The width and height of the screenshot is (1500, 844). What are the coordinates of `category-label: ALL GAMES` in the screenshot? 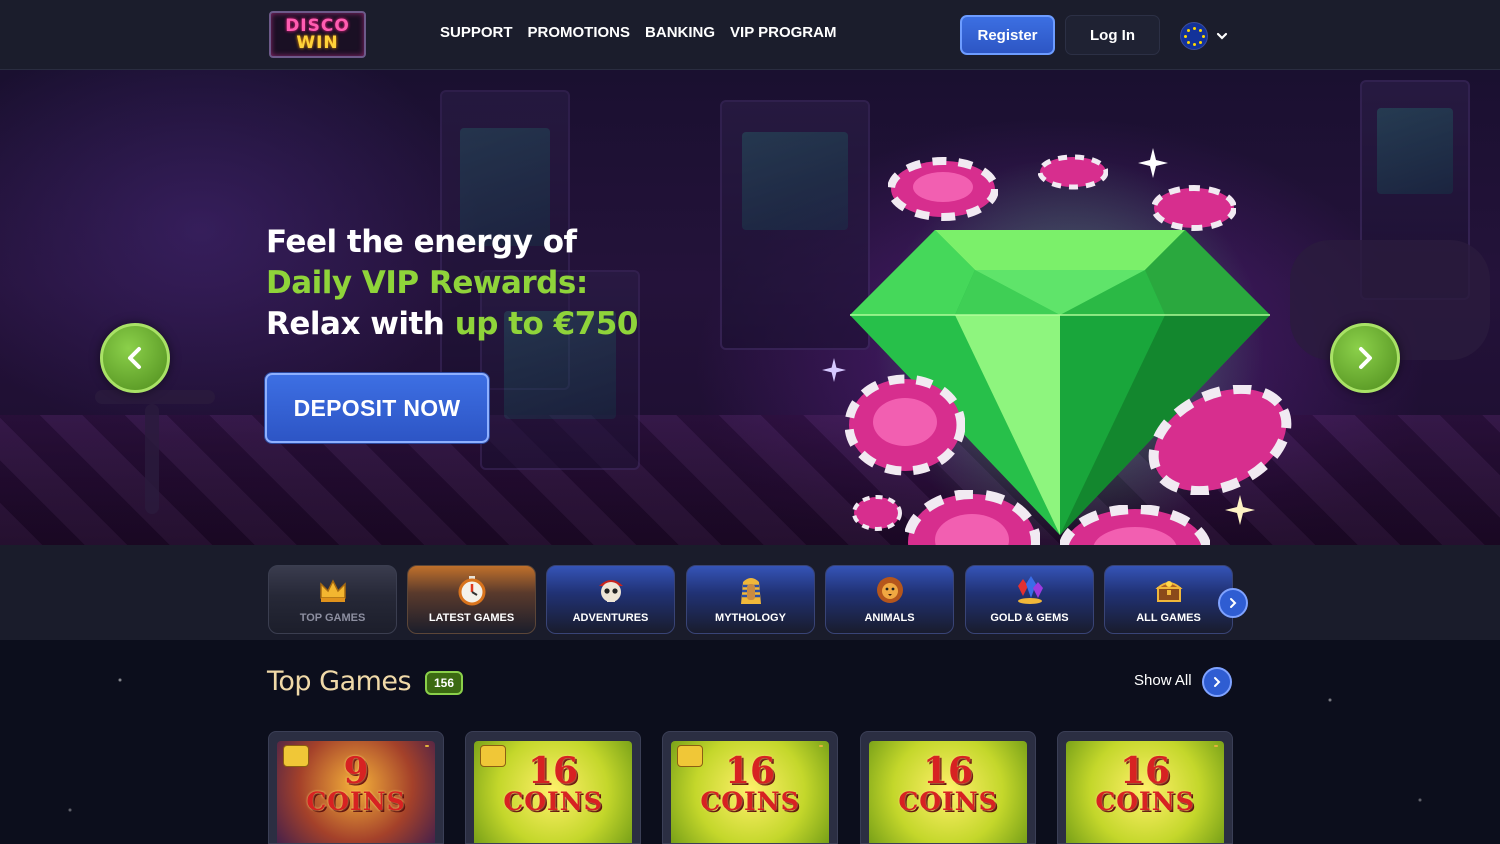 It's located at (1168, 618).